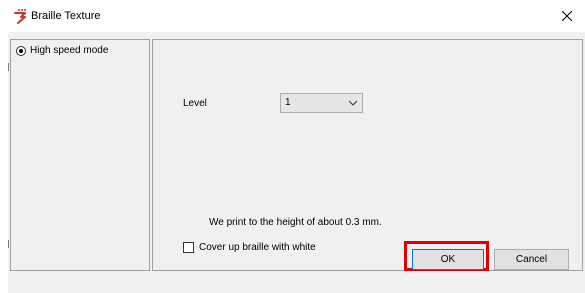 The image size is (585, 293). What do you see at coordinates (448, 259) in the screenshot?
I see `ok-button: OK` at bounding box center [448, 259].